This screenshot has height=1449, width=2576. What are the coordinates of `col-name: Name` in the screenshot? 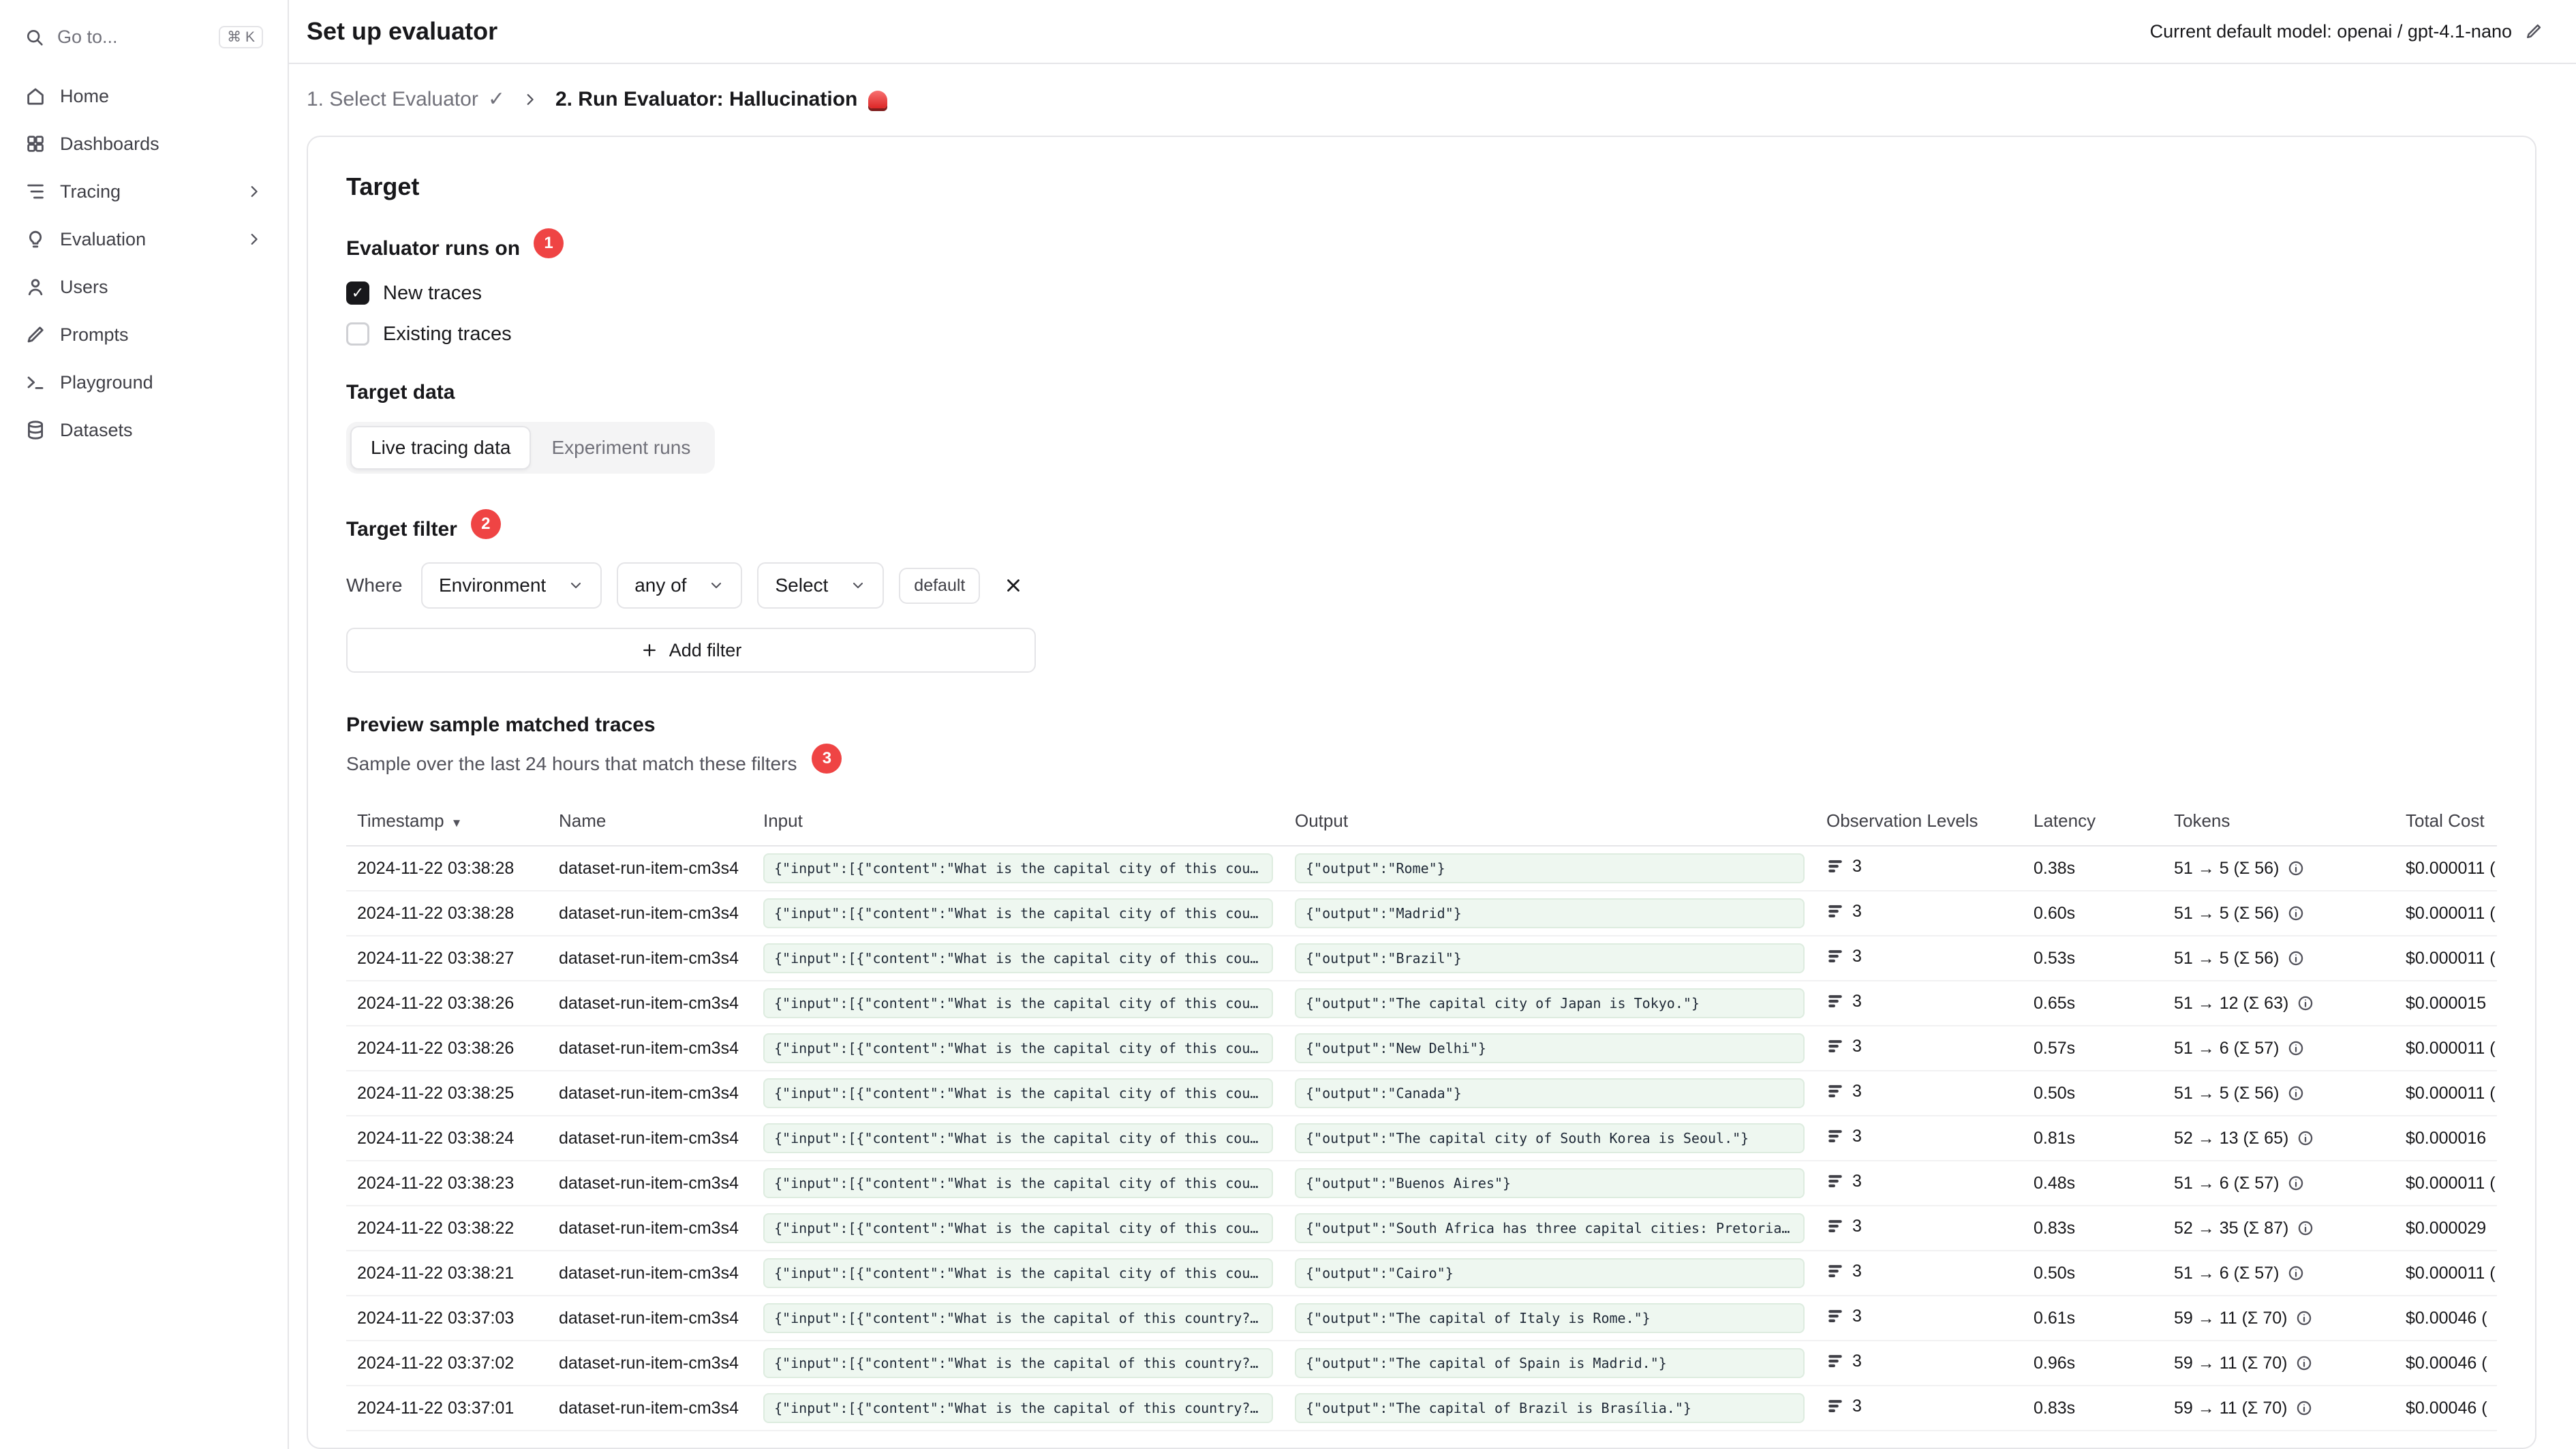 It's located at (650, 822).